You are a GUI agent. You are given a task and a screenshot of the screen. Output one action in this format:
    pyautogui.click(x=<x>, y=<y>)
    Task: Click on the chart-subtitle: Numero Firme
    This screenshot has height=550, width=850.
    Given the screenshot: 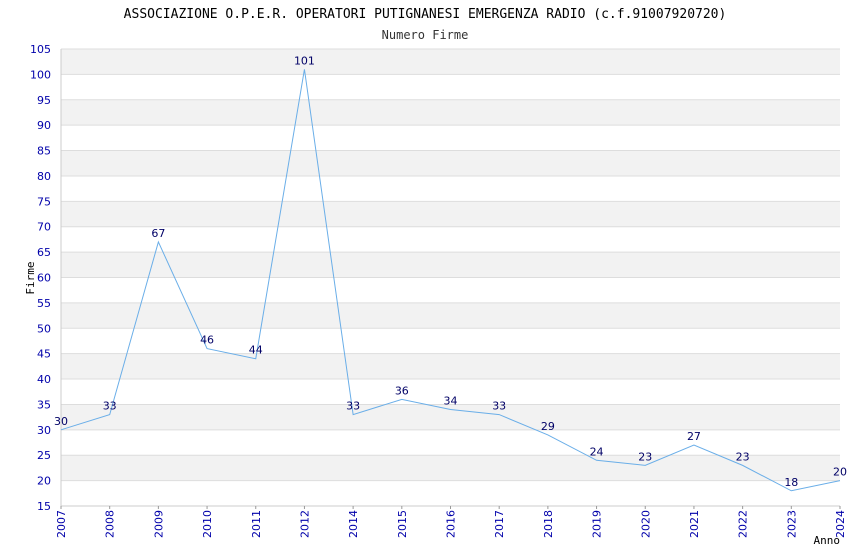 What is the action you would take?
    pyautogui.click(x=425, y=35)
    